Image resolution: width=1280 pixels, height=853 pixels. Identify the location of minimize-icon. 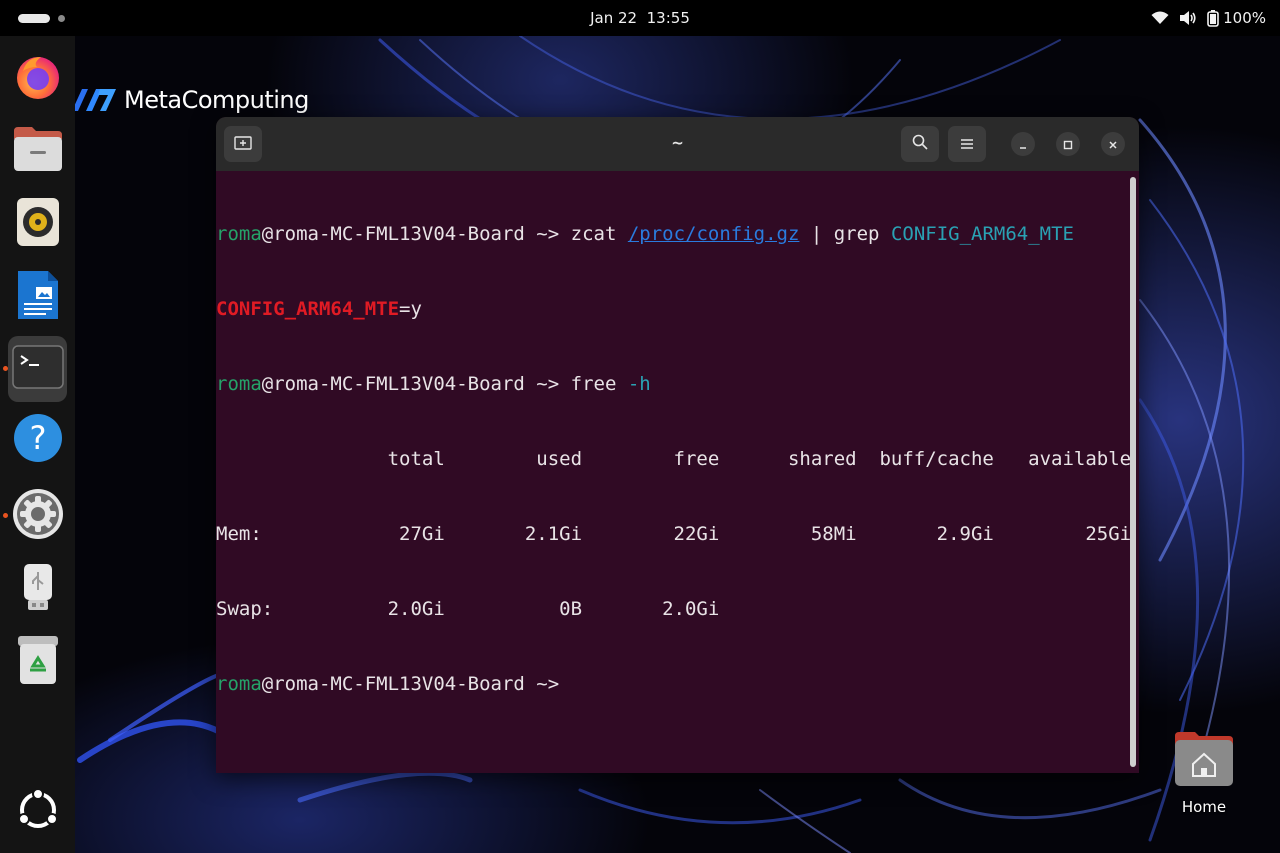
(1023, 144).